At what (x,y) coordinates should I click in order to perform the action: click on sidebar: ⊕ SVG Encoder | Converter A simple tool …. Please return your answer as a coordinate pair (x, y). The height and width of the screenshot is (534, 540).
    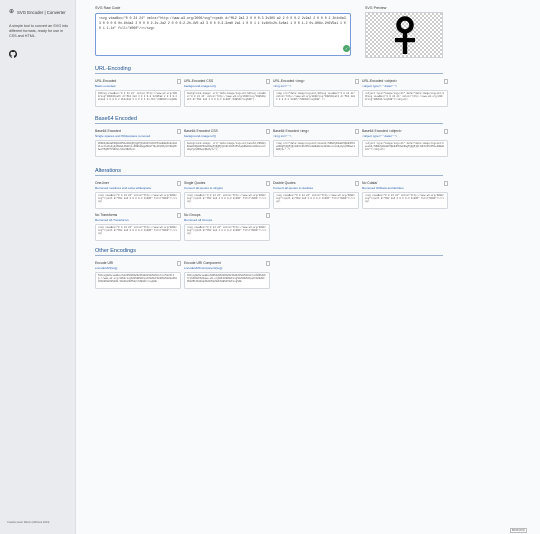
    Looking at the image, I should click on (38, 267).